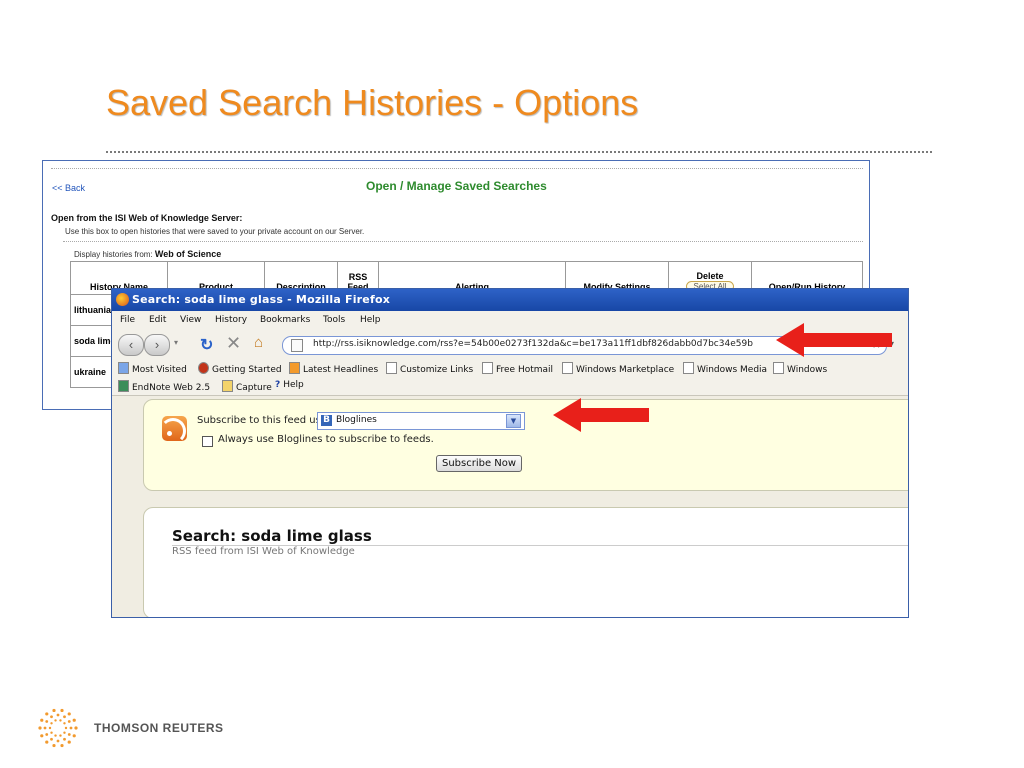 The image size is (1024, 768). What do you see at coordinates (190, 320) in the screenshot?
I see `menu-view: View` at bounding box center [190, 320].